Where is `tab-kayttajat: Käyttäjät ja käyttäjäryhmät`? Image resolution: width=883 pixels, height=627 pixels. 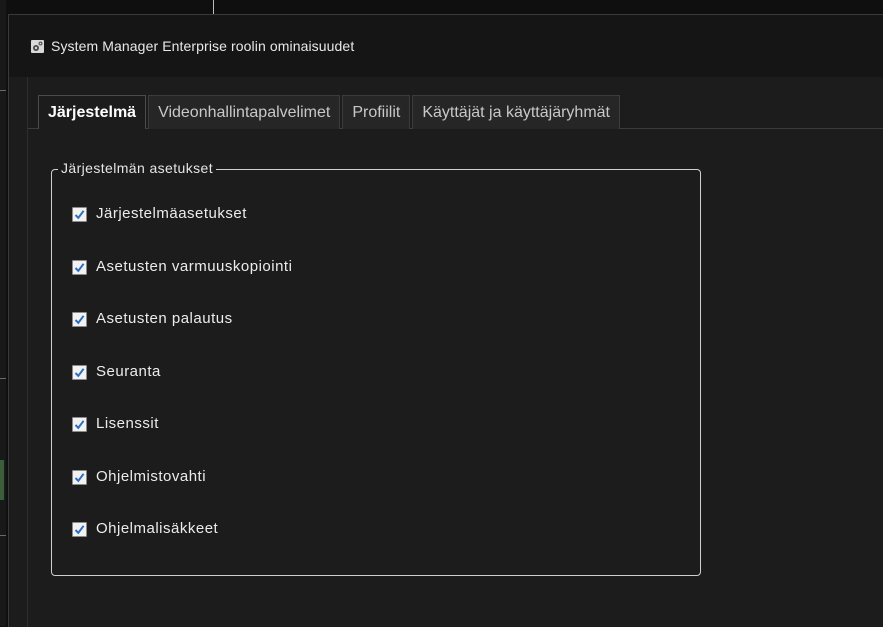
tab-kayttajat: Käyttäjät ja käyttäjäryhmät is located at coordinates (516, 112).